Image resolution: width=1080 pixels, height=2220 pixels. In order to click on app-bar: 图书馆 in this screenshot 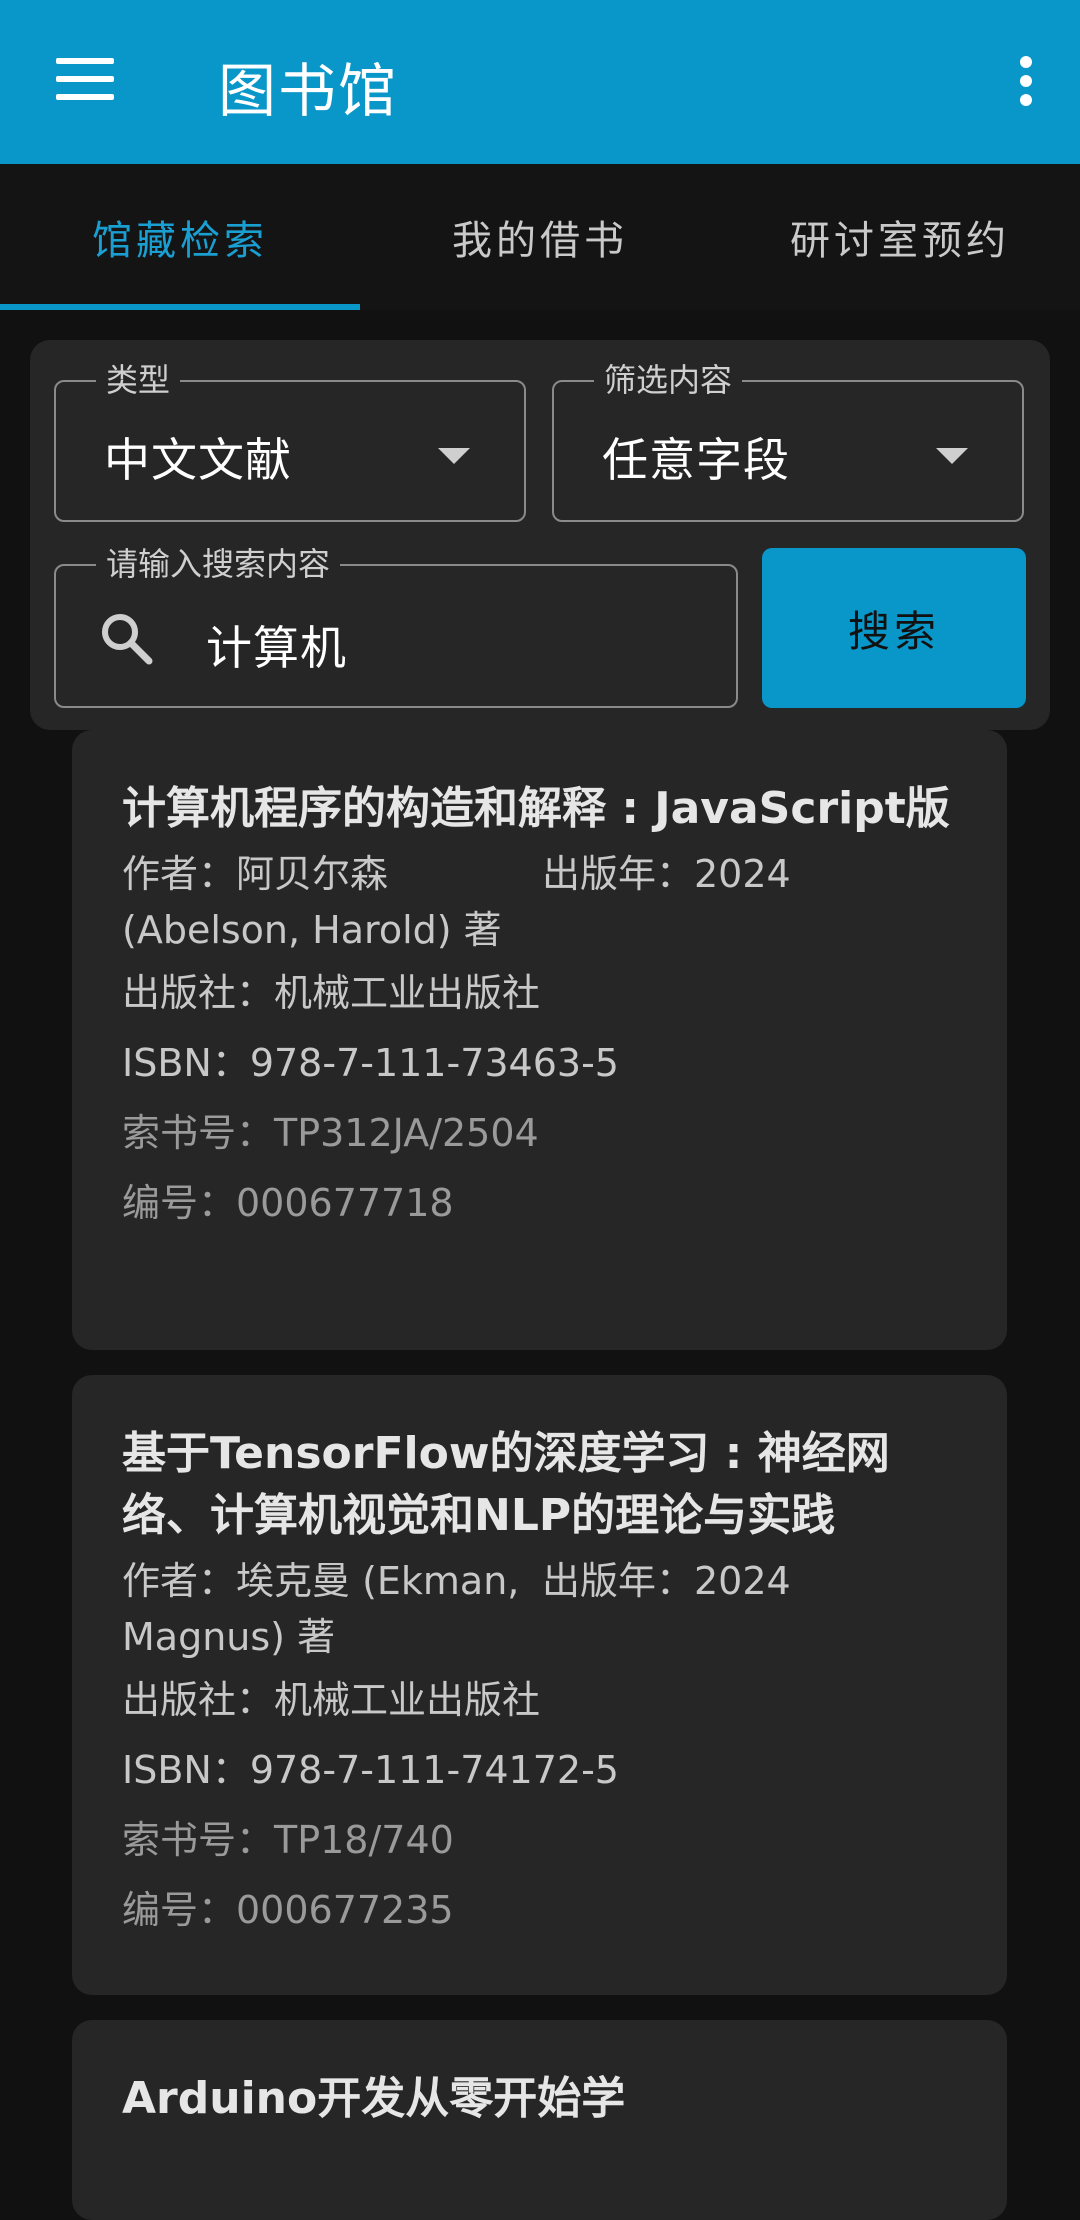, I will do `click(540, 82)`.